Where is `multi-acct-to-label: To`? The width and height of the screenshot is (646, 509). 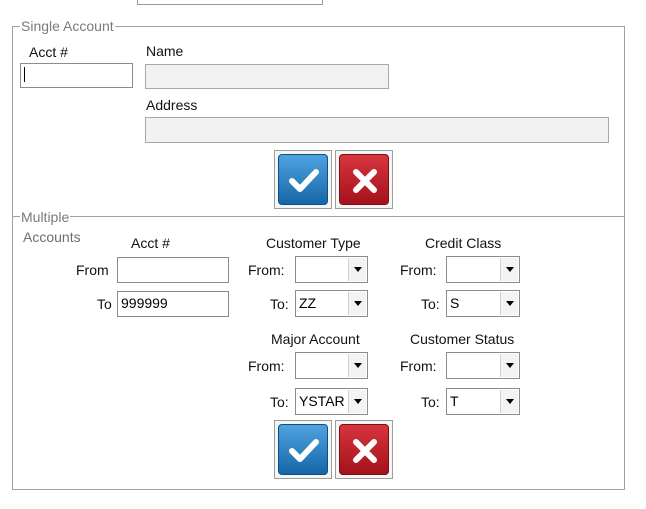
multi-acct-to-label: To is located at coordinates (104, 304).